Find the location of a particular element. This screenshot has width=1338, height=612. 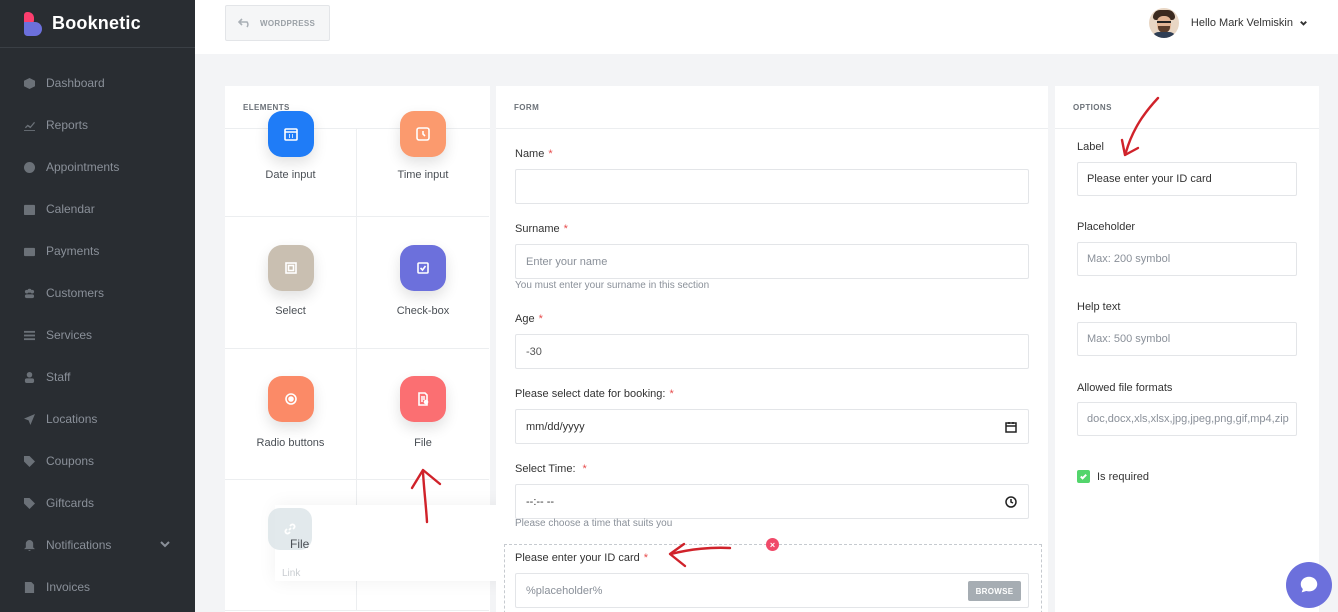

sidebar-item-dashboard: Dashboard is located at coordinates (97, 83).